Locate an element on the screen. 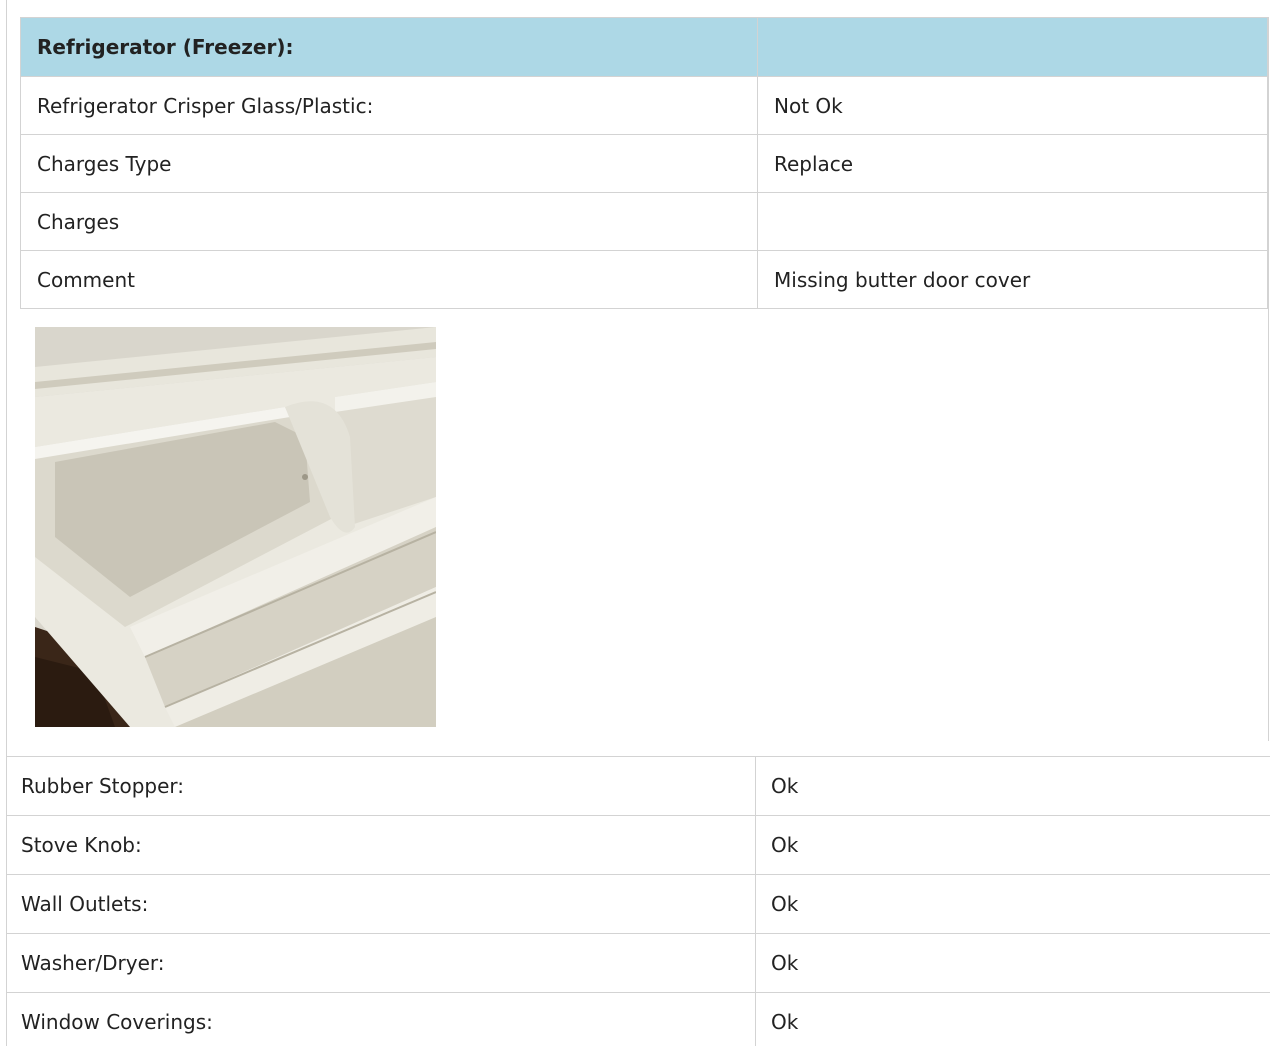  row-label: Comment is located at coordinates (389, 279).